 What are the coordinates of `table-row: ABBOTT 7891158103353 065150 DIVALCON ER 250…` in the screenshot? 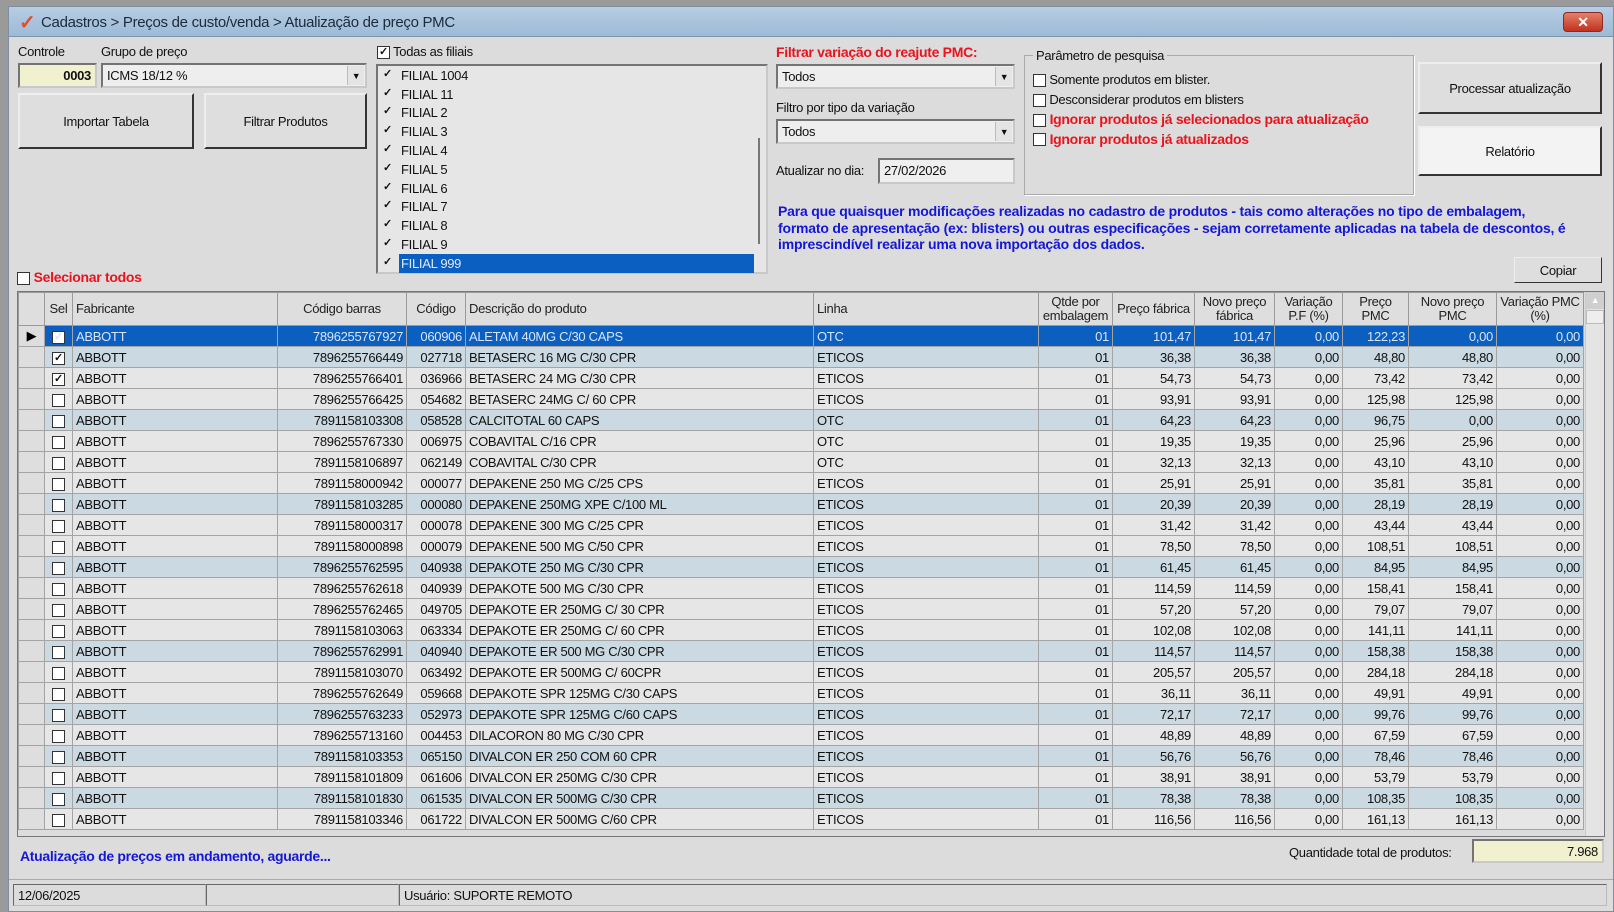 It's located at (801, 756).